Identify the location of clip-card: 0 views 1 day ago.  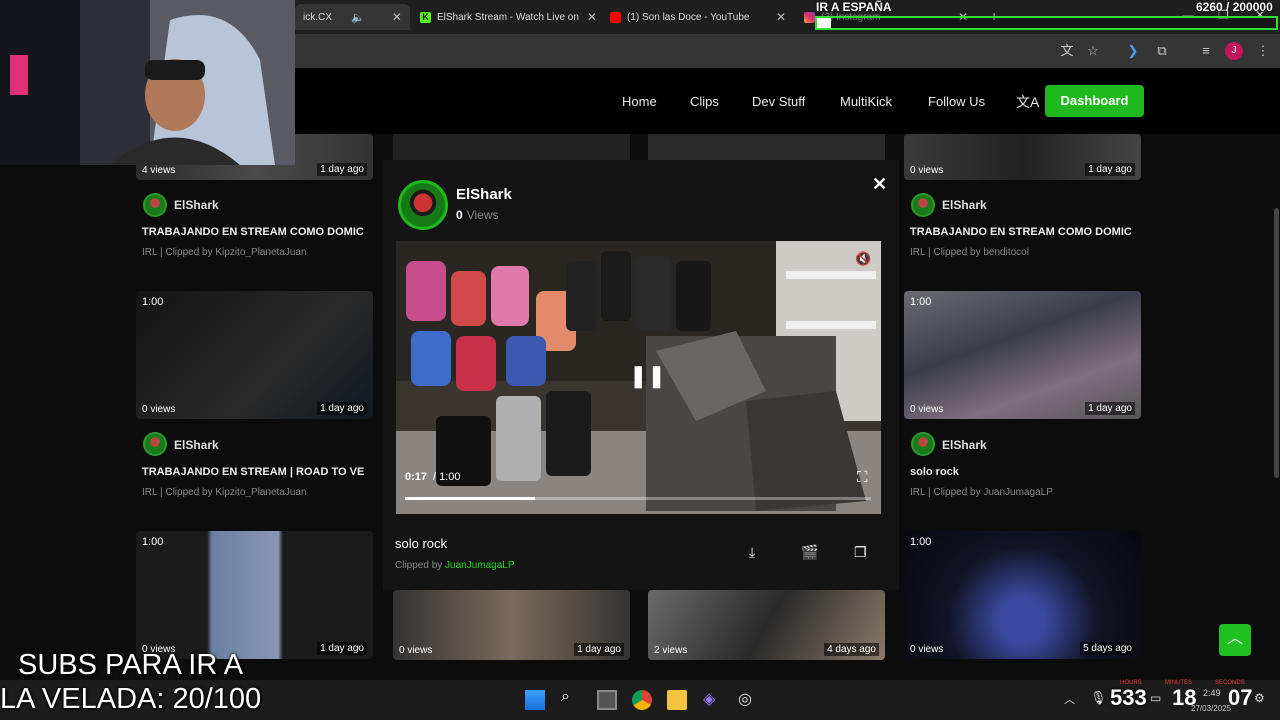
(511, 635).